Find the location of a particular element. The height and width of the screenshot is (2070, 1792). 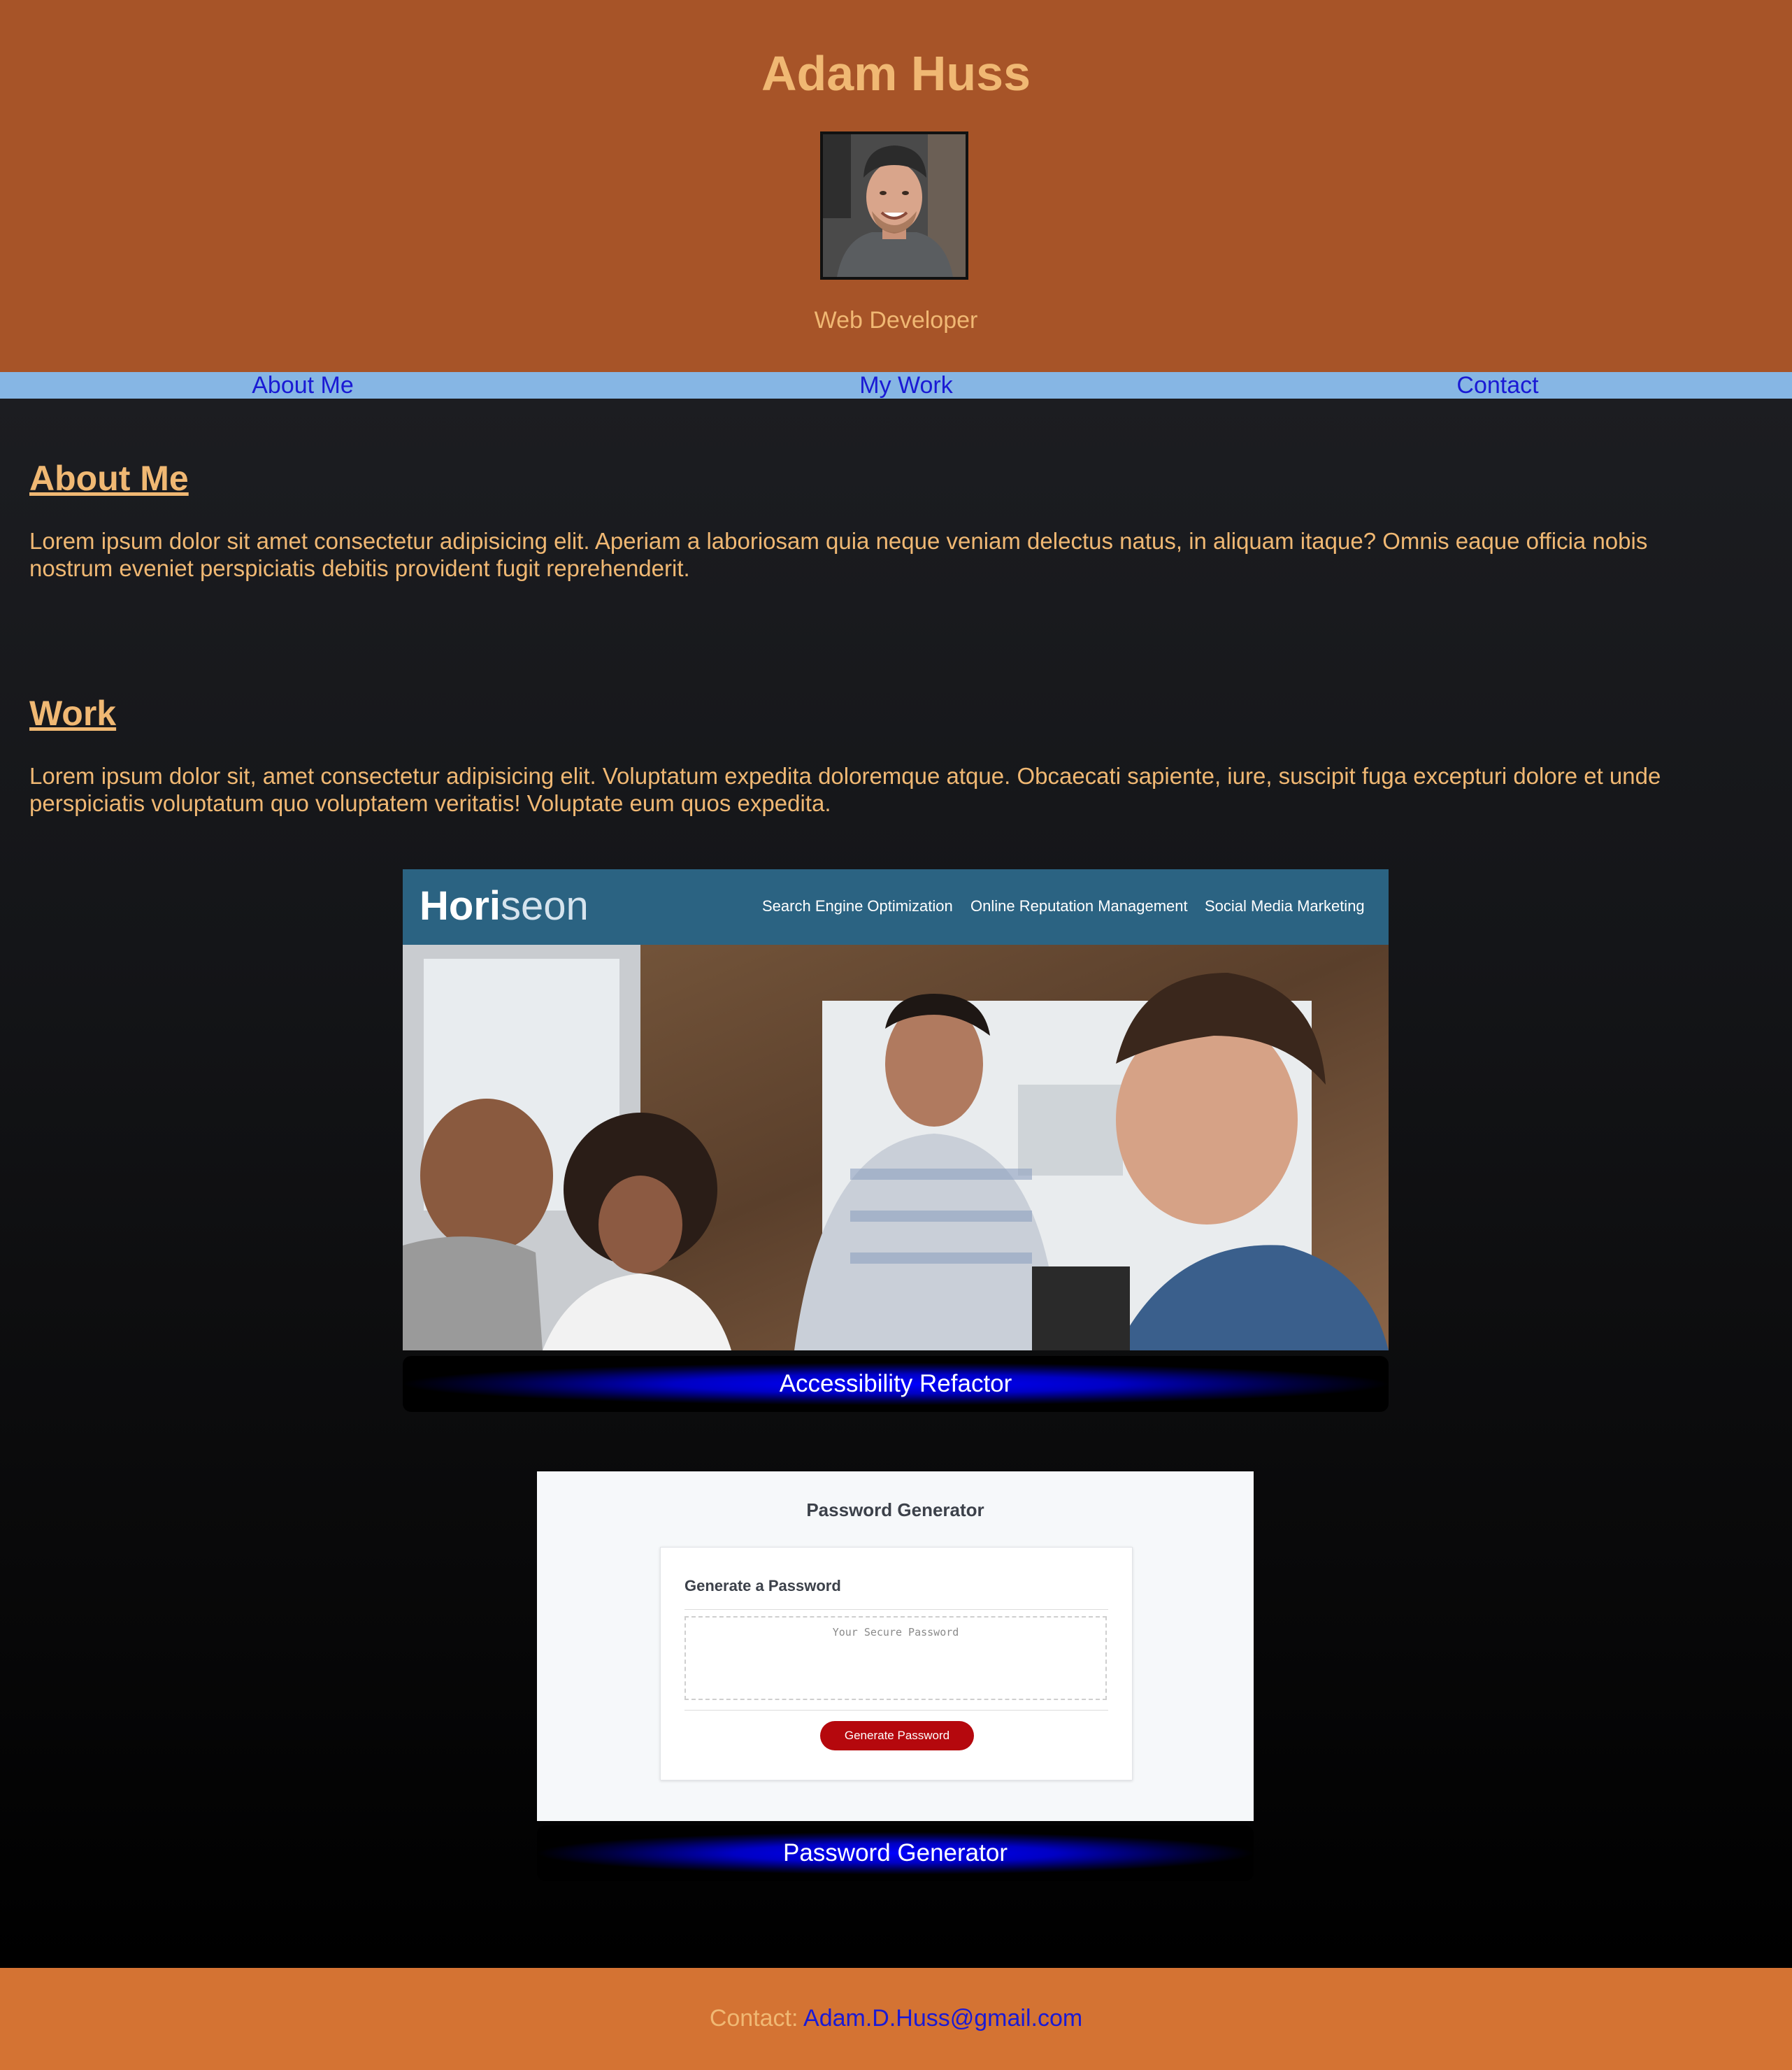

site-footer: Contact: Adam.D.Huss@gmail.com is located at coordinates (896, 2019).